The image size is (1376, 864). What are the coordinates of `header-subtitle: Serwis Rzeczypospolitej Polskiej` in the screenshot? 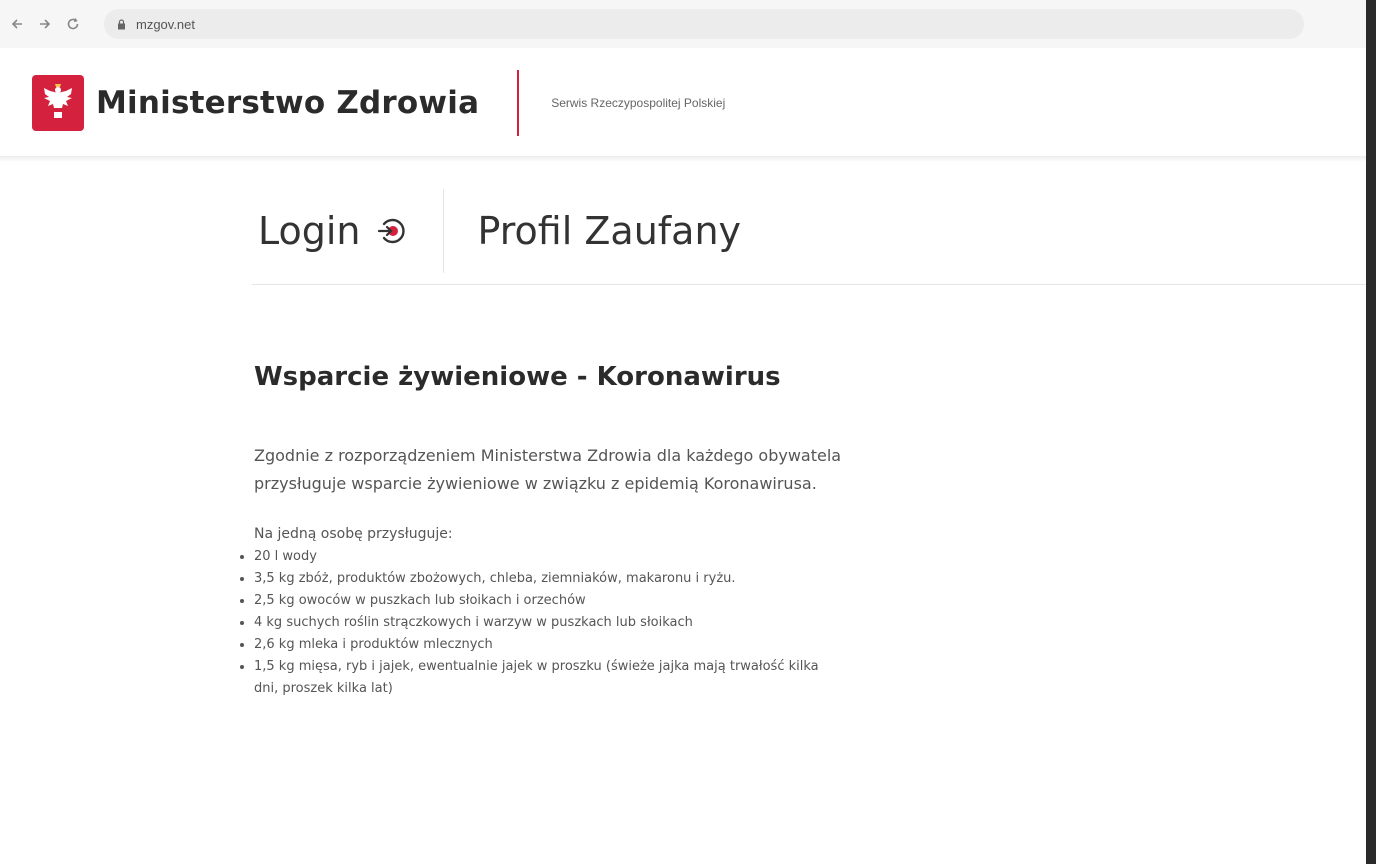 It's located at (638, 103).